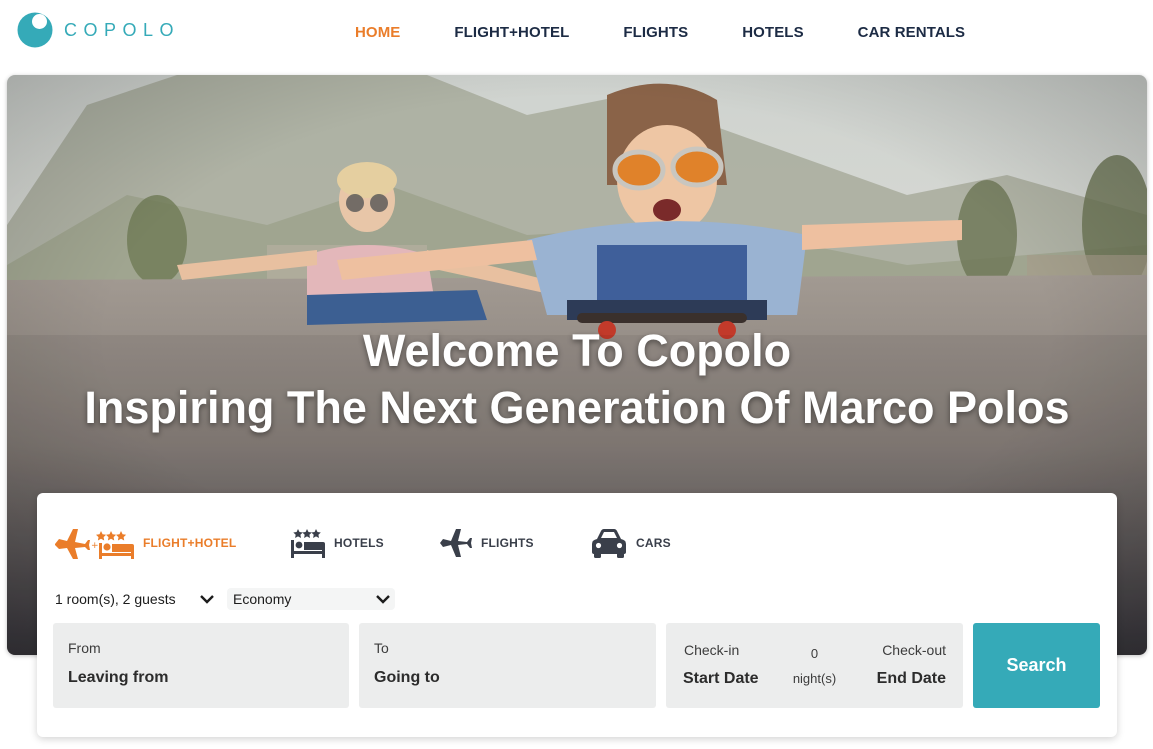 The height and width of the screenshot is (749, 1153). Describe the element at coordinates (377, 32) in the screenshot. I see `nav-home: HOME` at that location.